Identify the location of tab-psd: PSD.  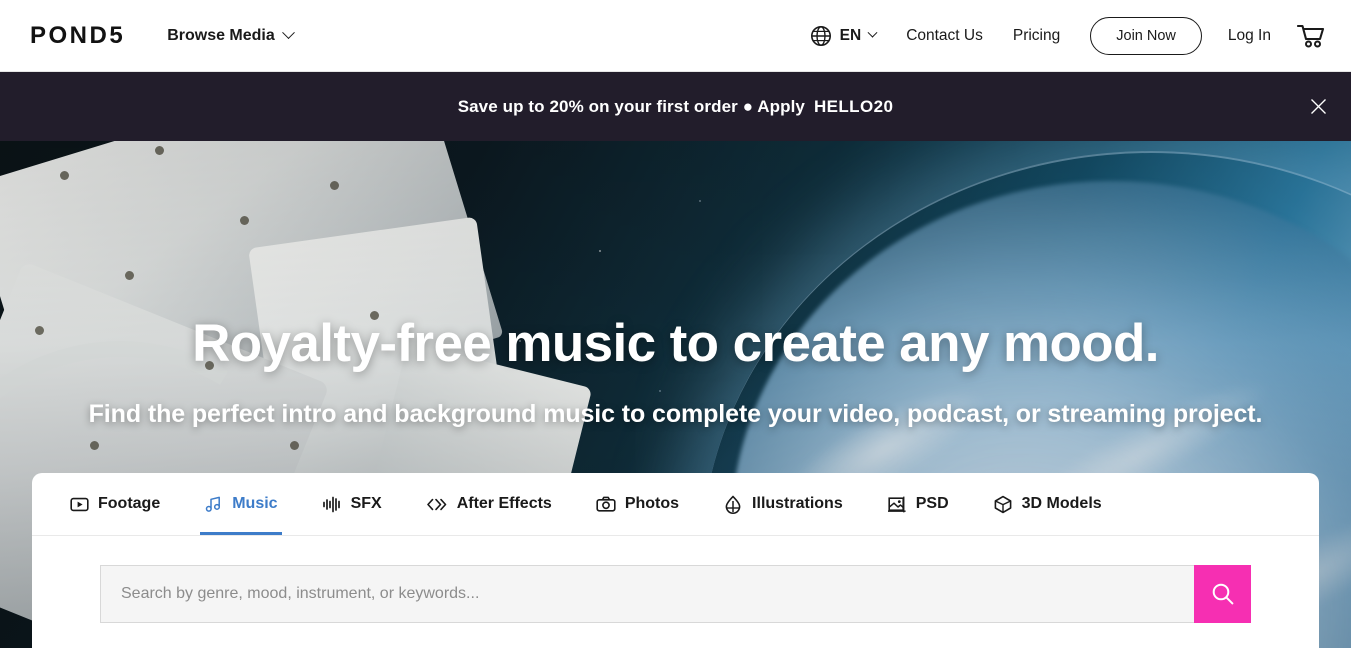
(918, 504).